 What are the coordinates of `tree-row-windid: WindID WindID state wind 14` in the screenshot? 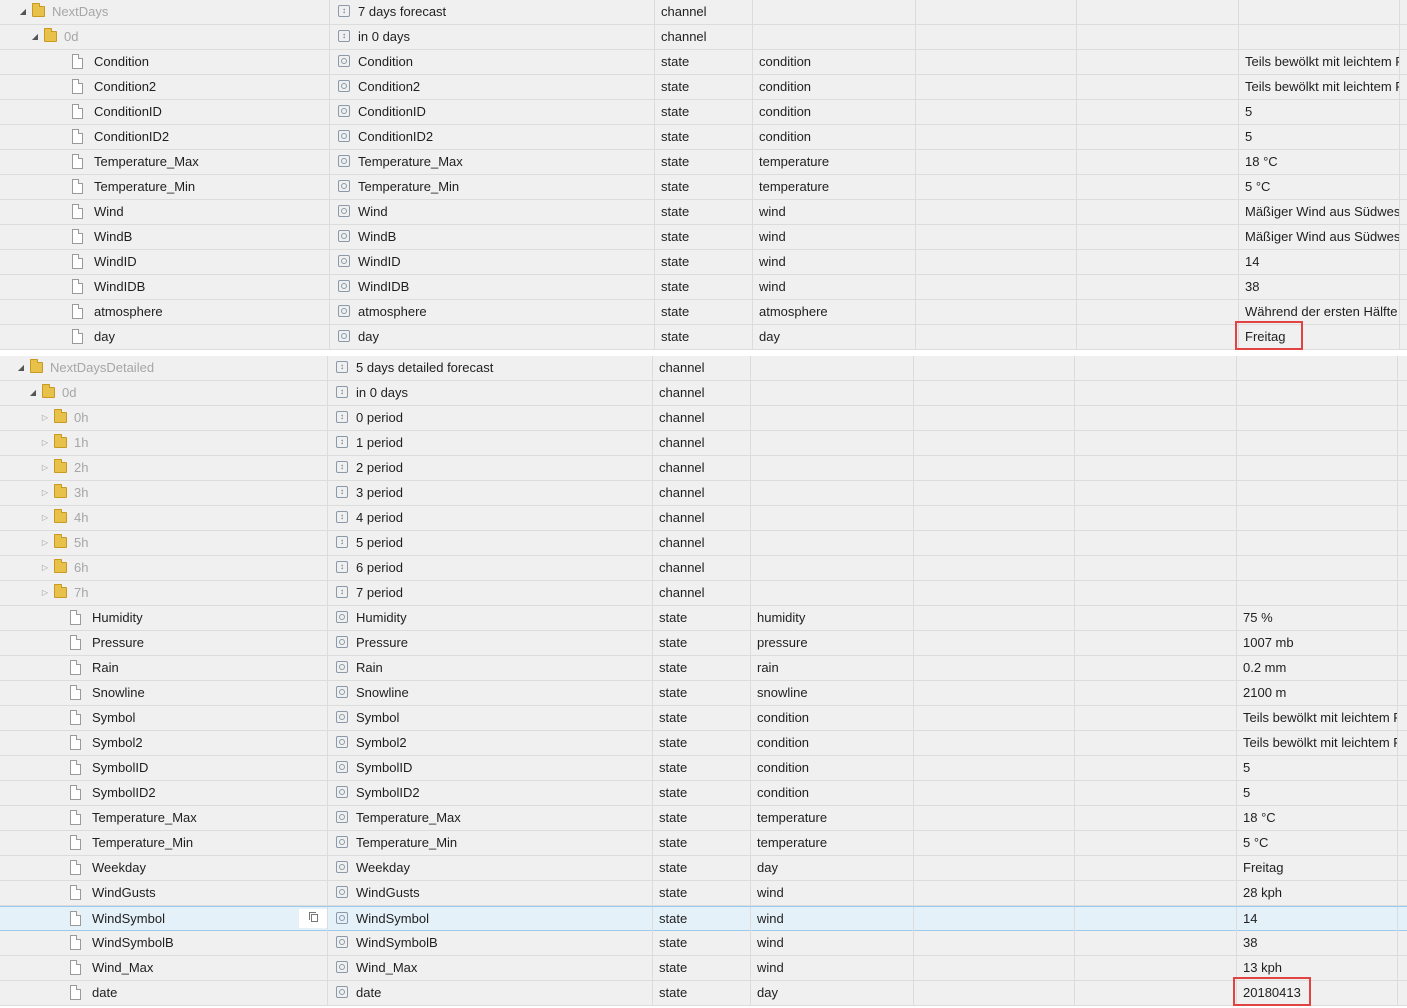 It's located at (703, 262).